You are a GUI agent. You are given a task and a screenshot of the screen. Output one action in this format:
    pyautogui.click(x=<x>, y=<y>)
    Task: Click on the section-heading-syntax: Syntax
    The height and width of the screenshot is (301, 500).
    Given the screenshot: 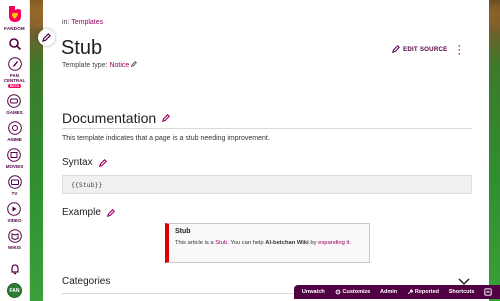 What is the action you would take?
    pyautogui.click(x=84, y=162)
    